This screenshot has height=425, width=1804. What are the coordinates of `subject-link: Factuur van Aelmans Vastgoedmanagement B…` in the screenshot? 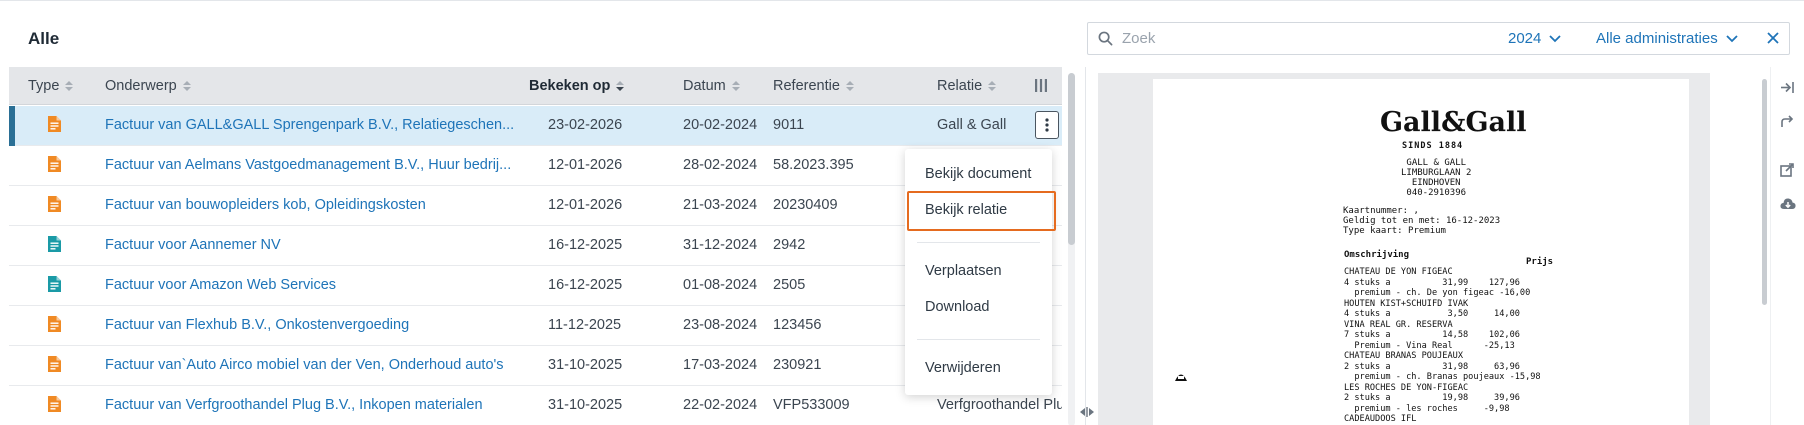 It's located at (308, 165).